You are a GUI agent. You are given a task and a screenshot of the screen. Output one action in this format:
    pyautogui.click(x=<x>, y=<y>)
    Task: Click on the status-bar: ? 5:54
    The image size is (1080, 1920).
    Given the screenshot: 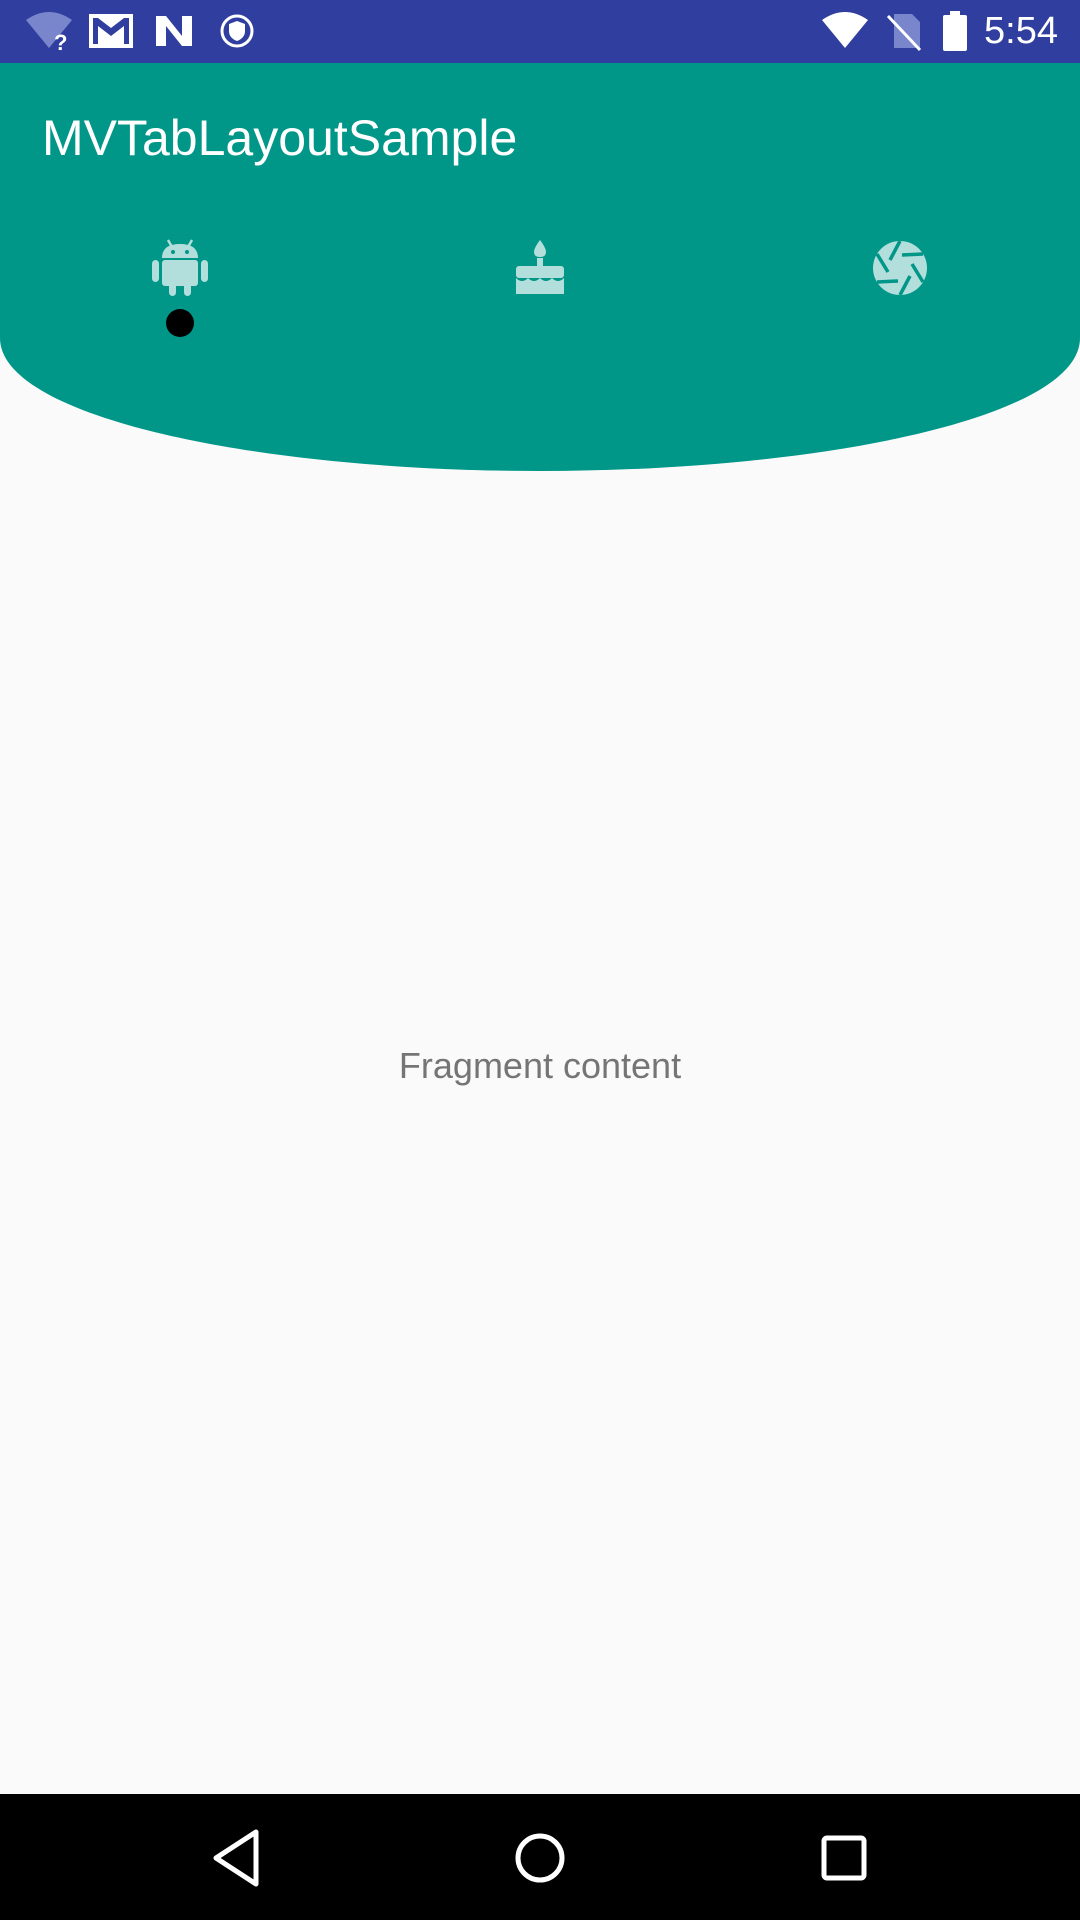 What is the action you would take?
    pyautogui.click(x=540, y=31)
    